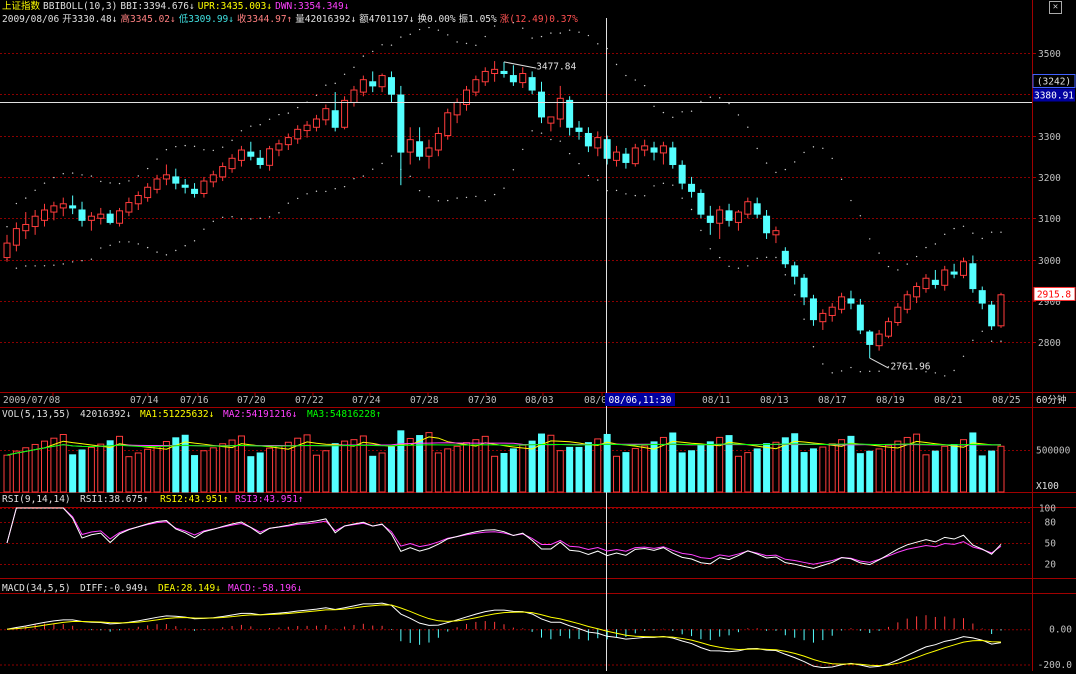 This screenshot has height=674, width=1076. Describe the element at coordinates (774, 400) in the screenshot. I see `x-tick-label: 08/13` at that location.